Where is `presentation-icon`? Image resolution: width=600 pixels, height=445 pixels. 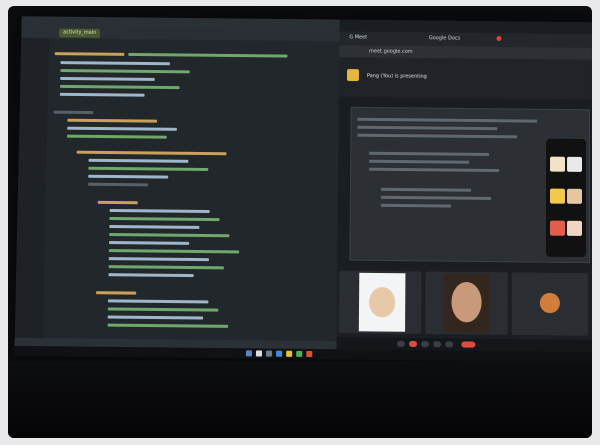
presentation-icon is located at coordinates (353, 75).